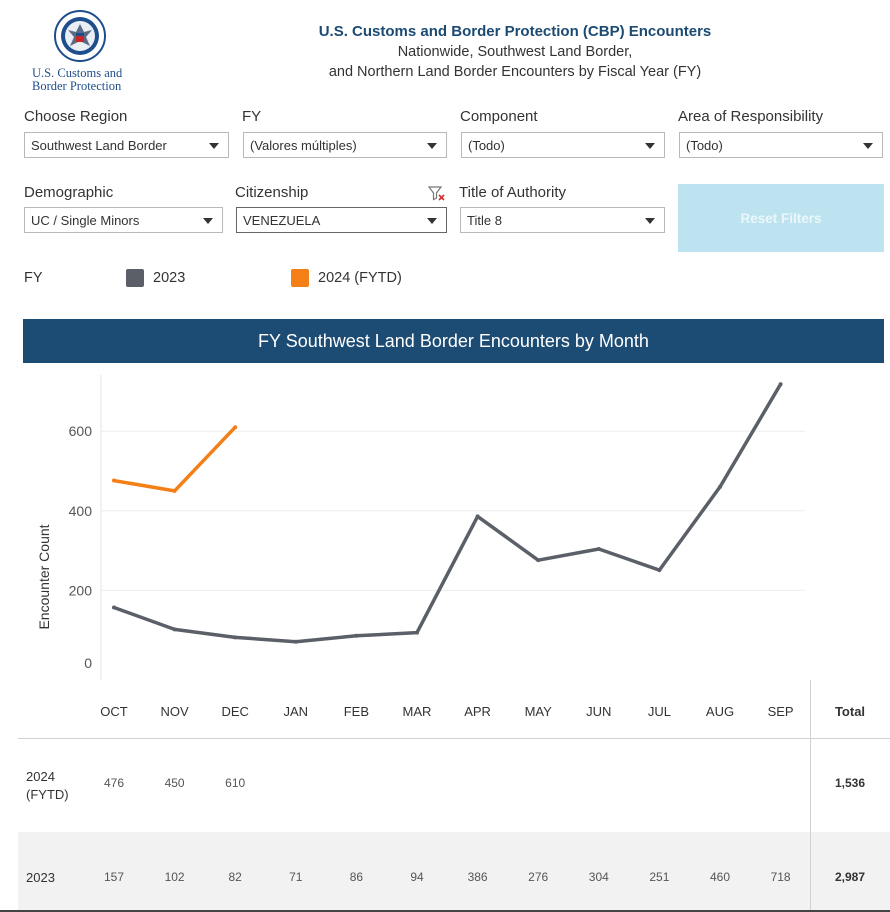 The height and width of the screenshot is (912, 890). What do you see at coordinates (85, 220) in the screenshot?
I see `demographic-select-value: UC / Single Minors` at bounding box center [85, 220].